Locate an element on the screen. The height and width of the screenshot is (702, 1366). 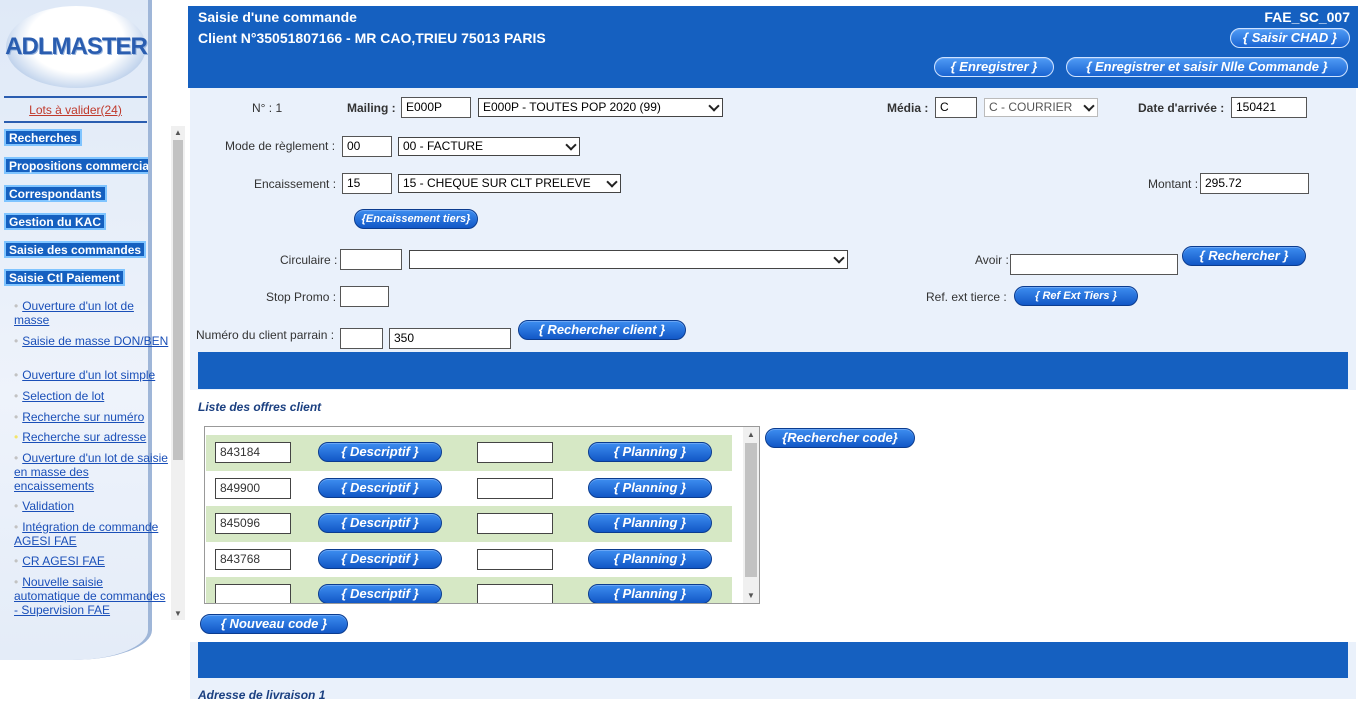
encaissement-select: 15 - CHEQUE SUR CLT PRELEVE is located at coordinates (509, 183).